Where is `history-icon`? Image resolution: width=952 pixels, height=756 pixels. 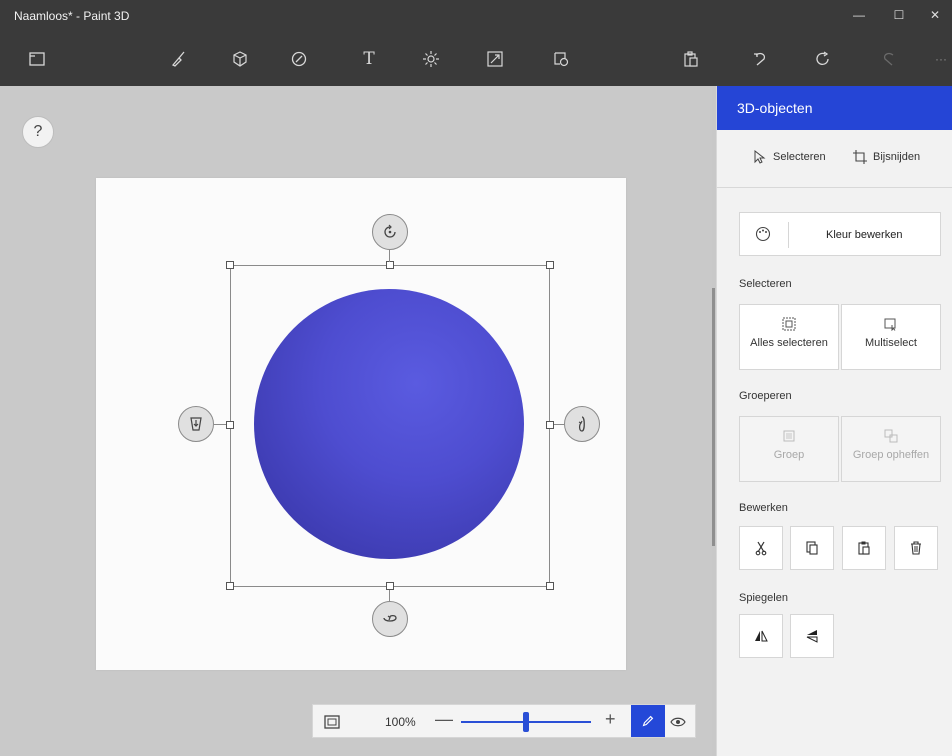 history-icon is located at coordinates (823, 59).